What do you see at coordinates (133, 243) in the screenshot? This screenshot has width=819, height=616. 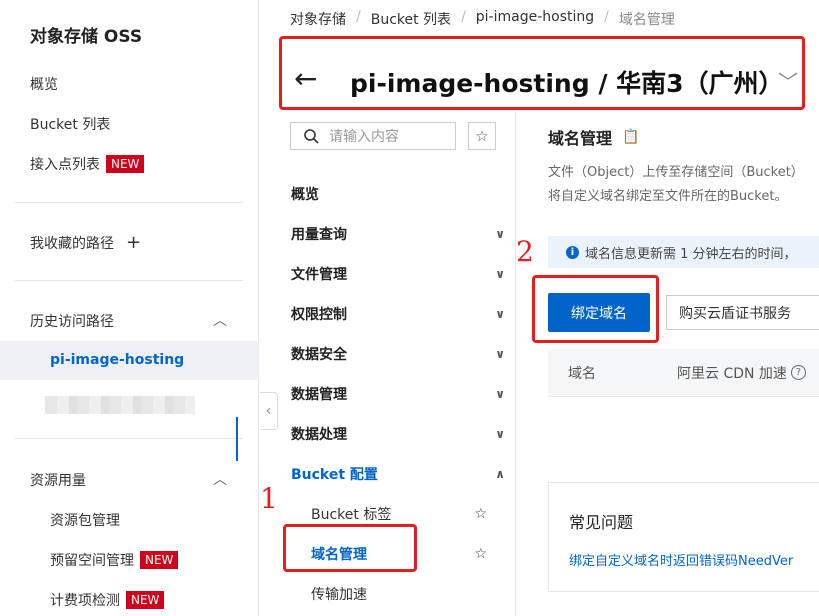 I see `plus-icon: +` at bounding box center [133, 243].